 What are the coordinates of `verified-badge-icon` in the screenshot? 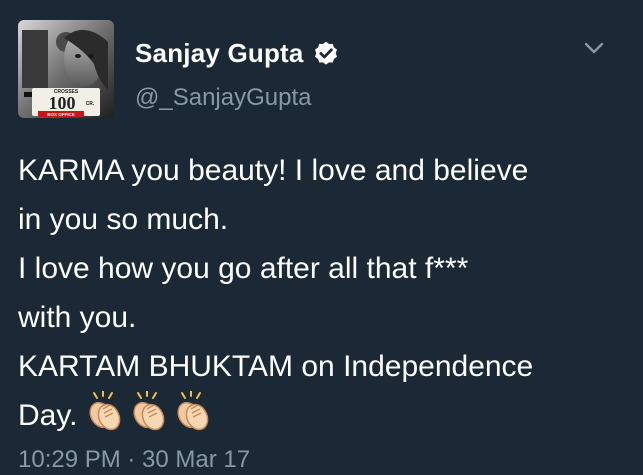 It's located at (325, 53).